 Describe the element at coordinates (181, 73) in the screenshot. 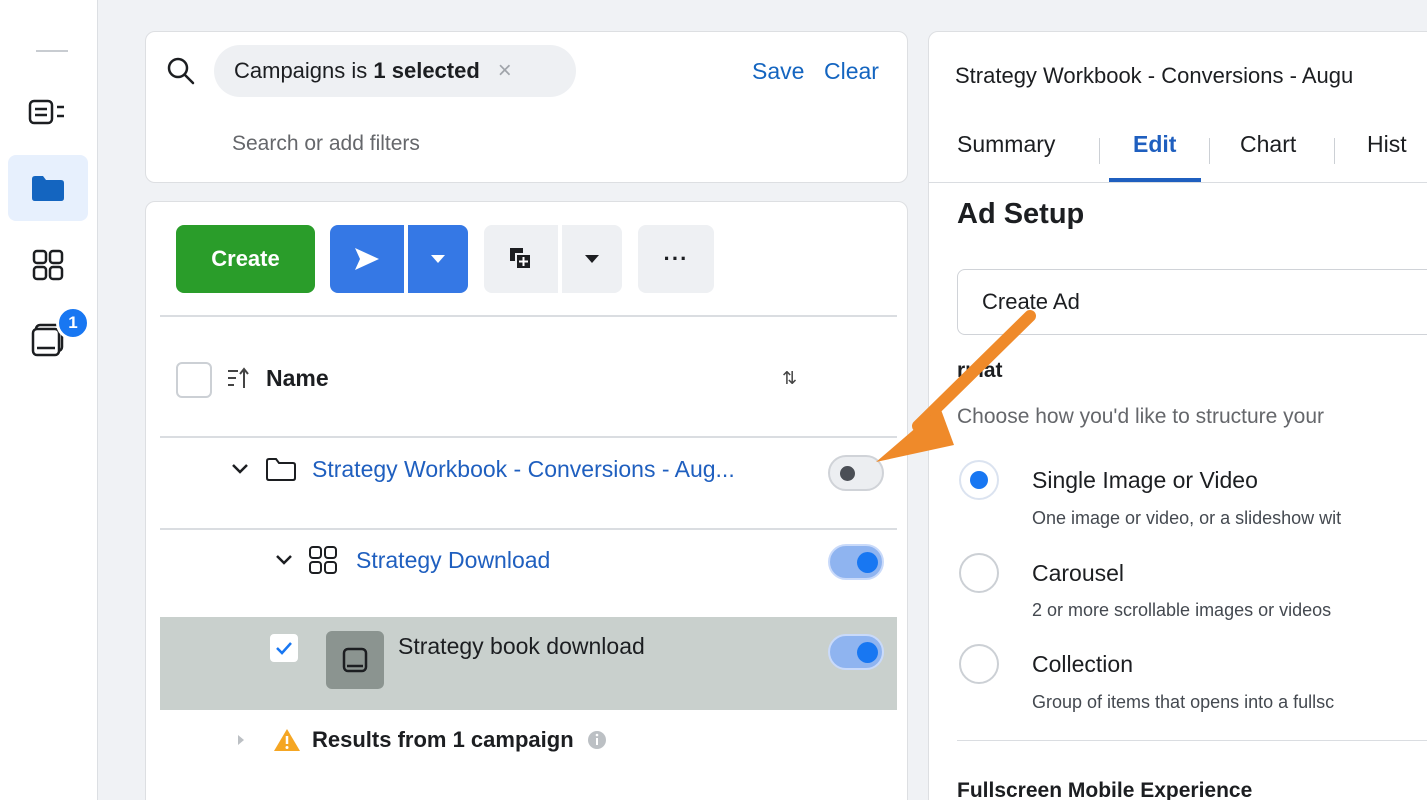

I see `search-icon` at that location.